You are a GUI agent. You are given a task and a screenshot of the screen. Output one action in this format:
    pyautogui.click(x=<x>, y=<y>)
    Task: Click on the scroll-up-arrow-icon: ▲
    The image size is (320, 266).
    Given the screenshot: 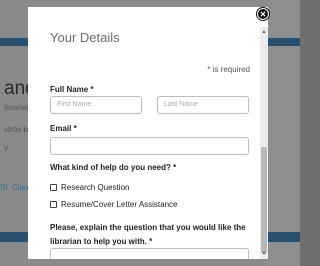 What is the action you would take?
    pyautogui.click(x=264, y=32)
    